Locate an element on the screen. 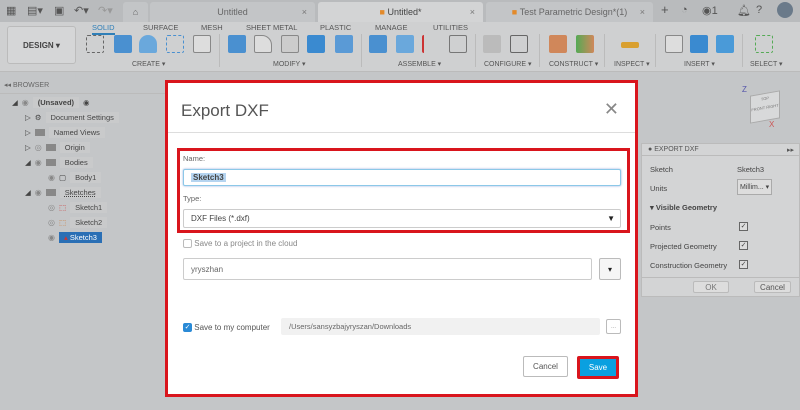 This screenshot has width=800, height=410. tree-node-document-settings: ▷ ⚙ Document Settings is located at coordinates (72, 117).